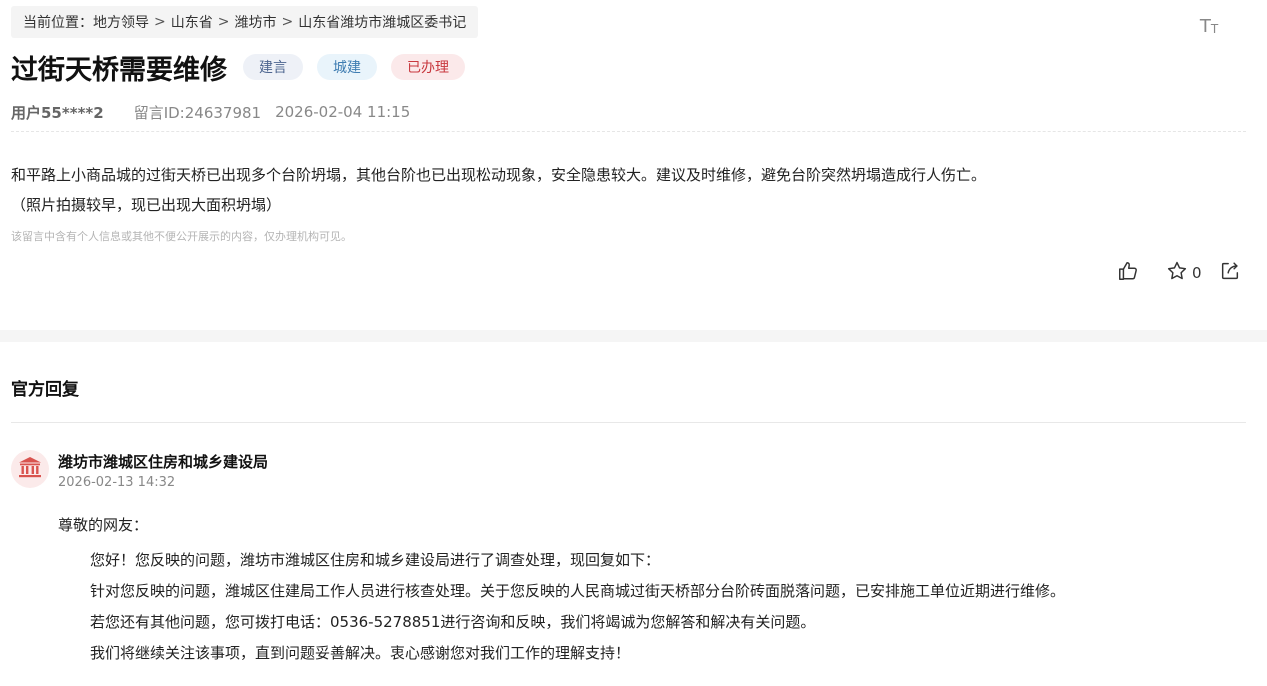  I want to click on privacy-note: 该留言中含有个人信息或其他不便公开展示的内容，仅办理机构可见。, so click(181, 236).